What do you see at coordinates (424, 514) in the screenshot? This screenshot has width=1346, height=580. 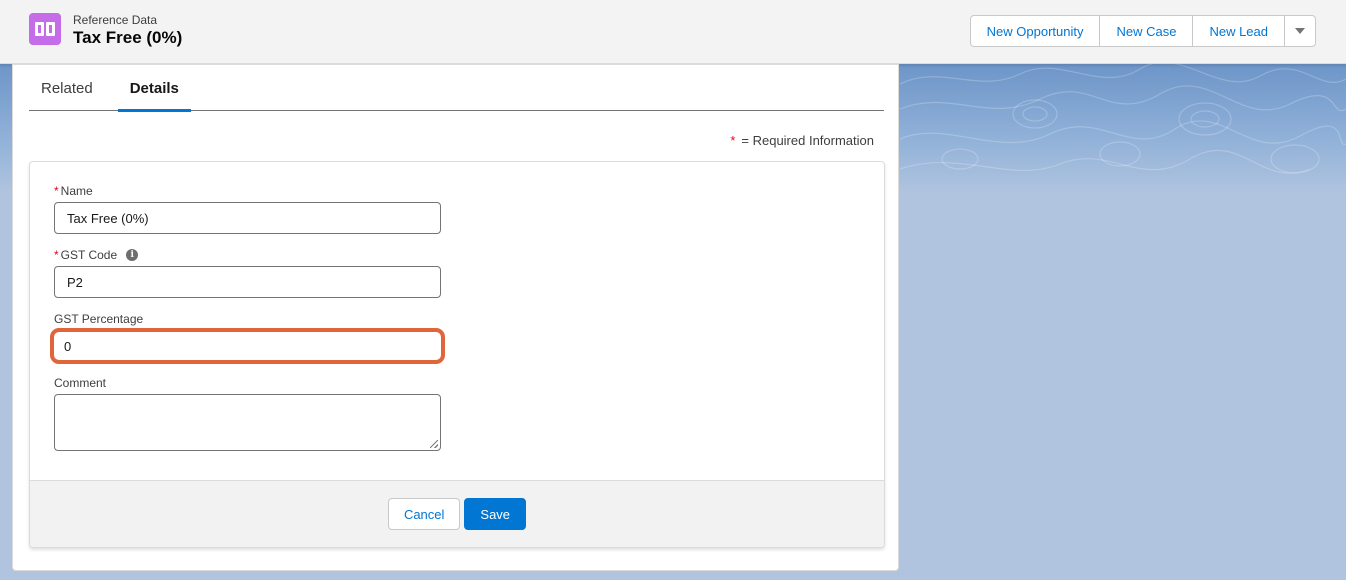 I see `cancel-button: Cancel` at bounding box center [424, 514].